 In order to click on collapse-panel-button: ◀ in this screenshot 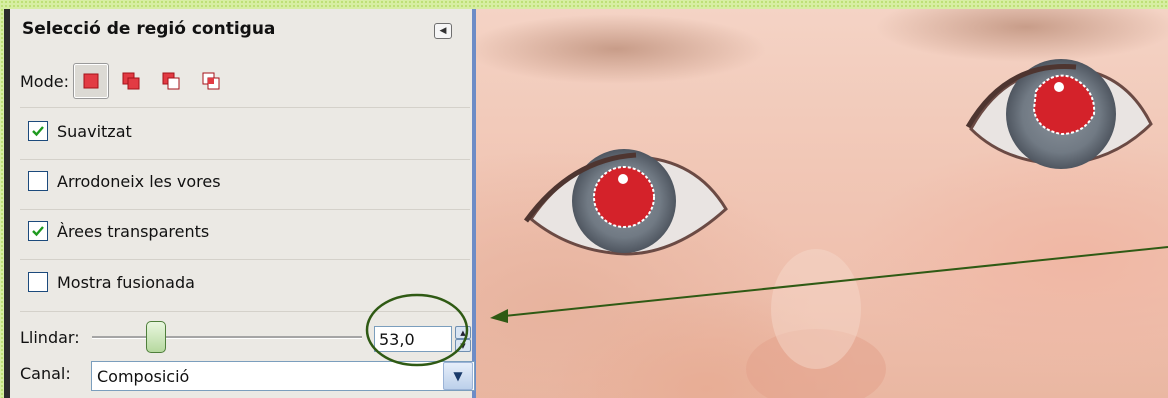, I will do `click(443, 31)`.